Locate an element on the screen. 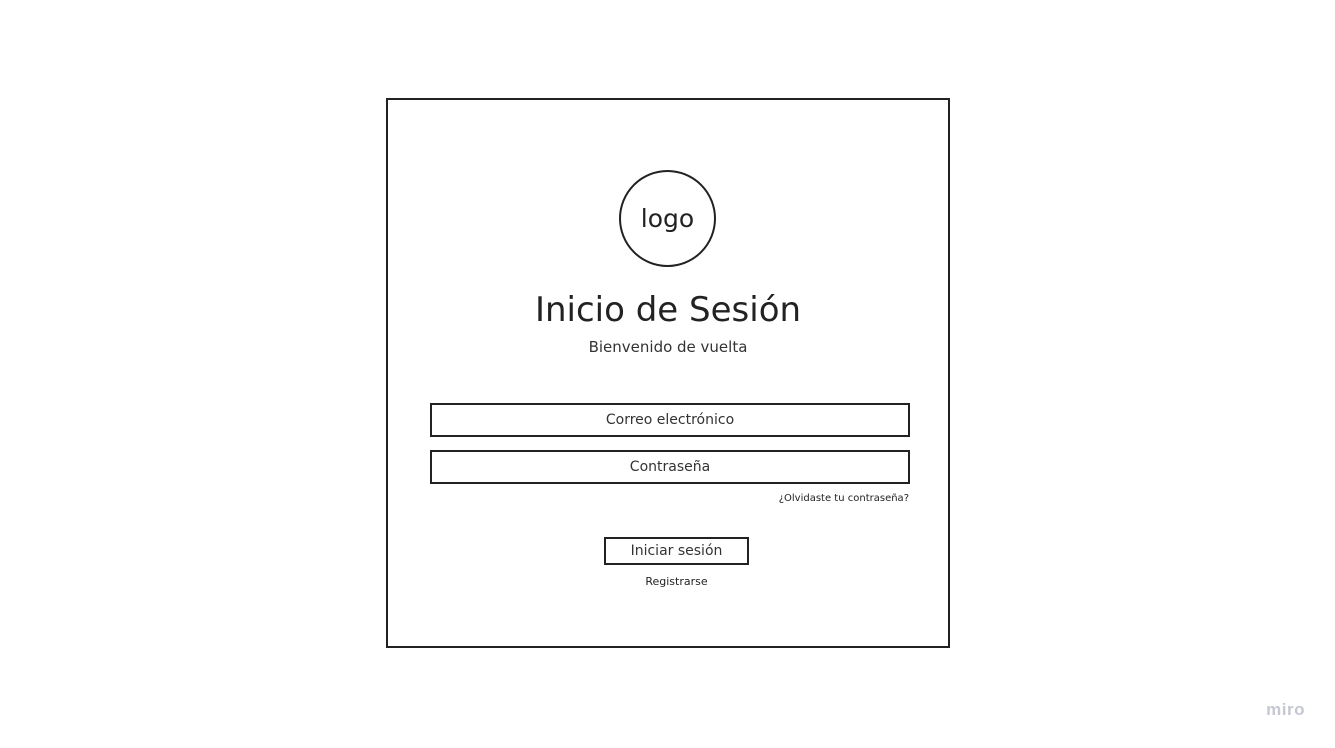 The width and height of the screenshot is (1335, 748). login-button: Iniciar sesión is located at coordinates (676, 551).